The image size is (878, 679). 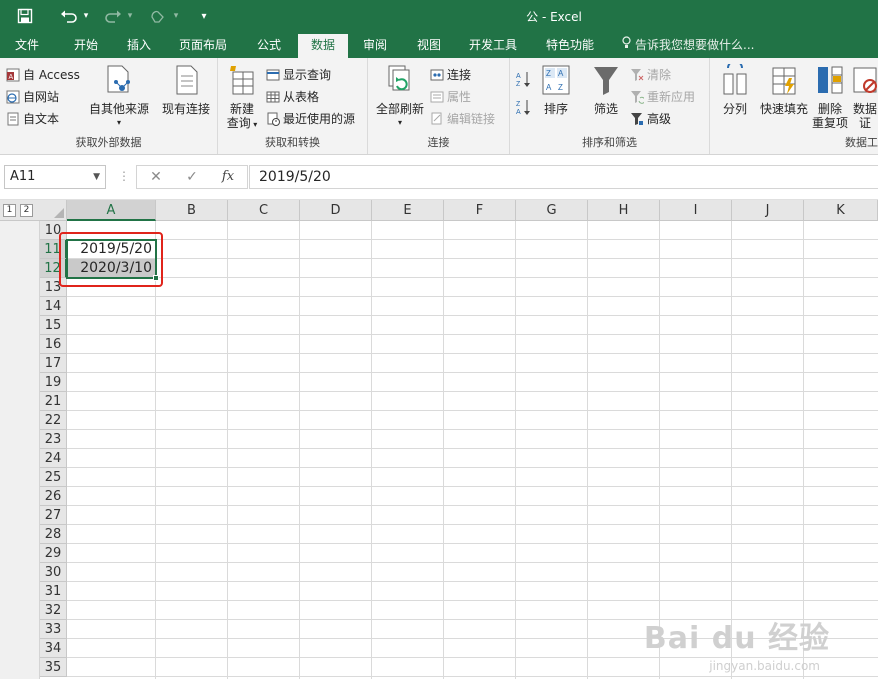 What do you see at coordinates (53, 477) in the screenshot?
I see `row-header-25: 25` at bounding box center [53, 477].